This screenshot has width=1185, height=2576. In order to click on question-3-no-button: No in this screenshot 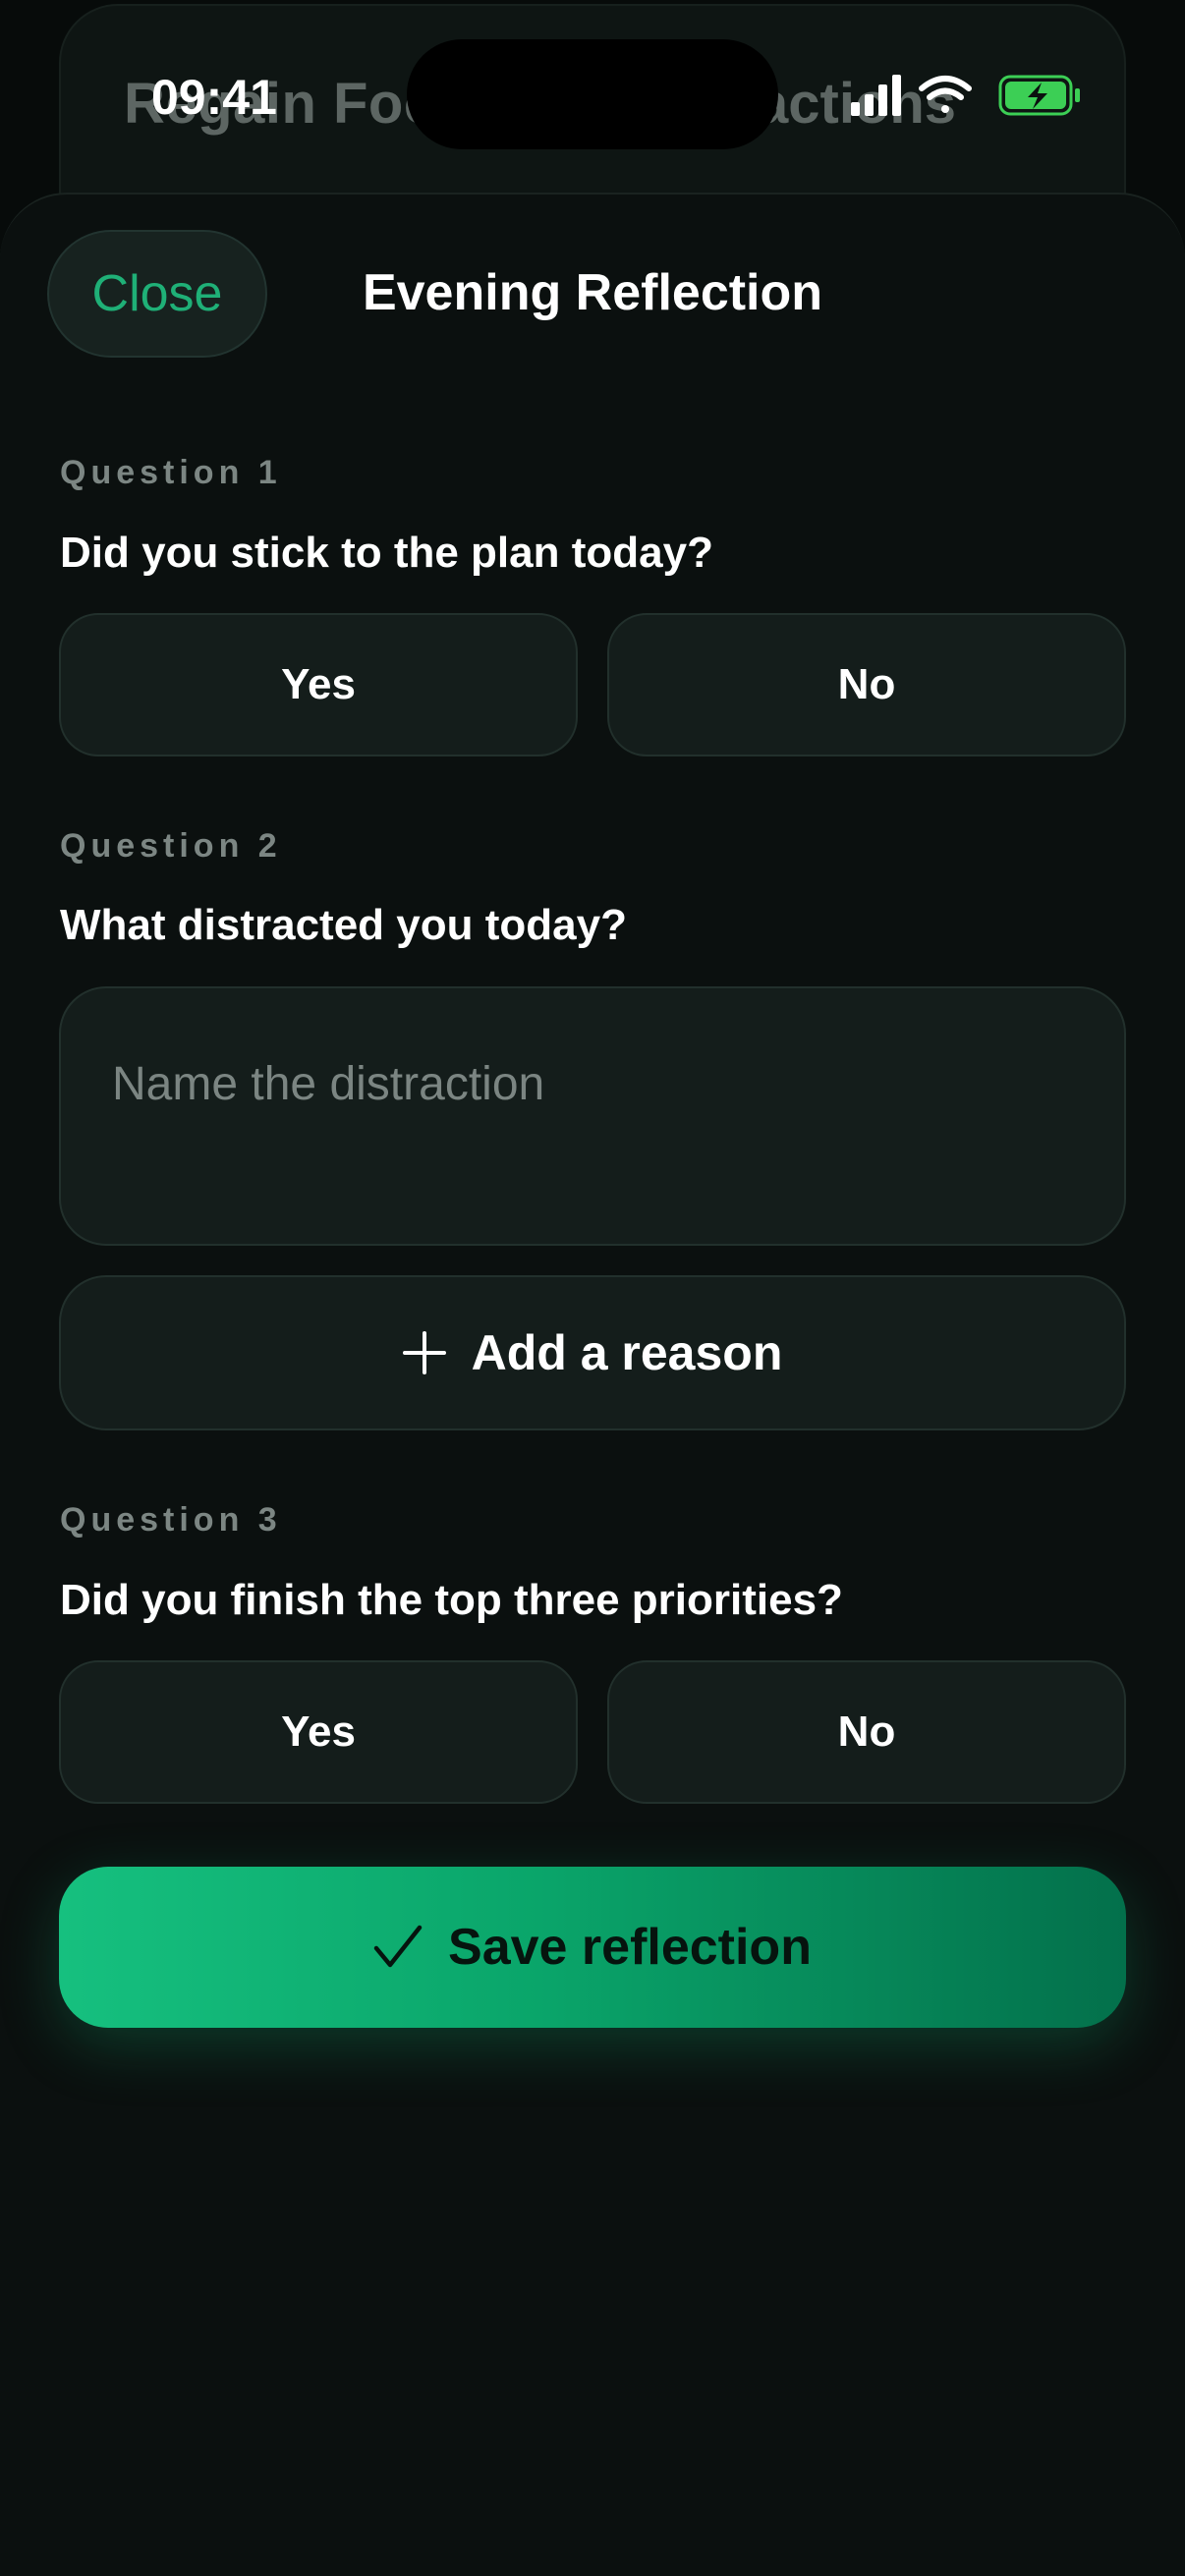, I will do `click(867, 1732)`.